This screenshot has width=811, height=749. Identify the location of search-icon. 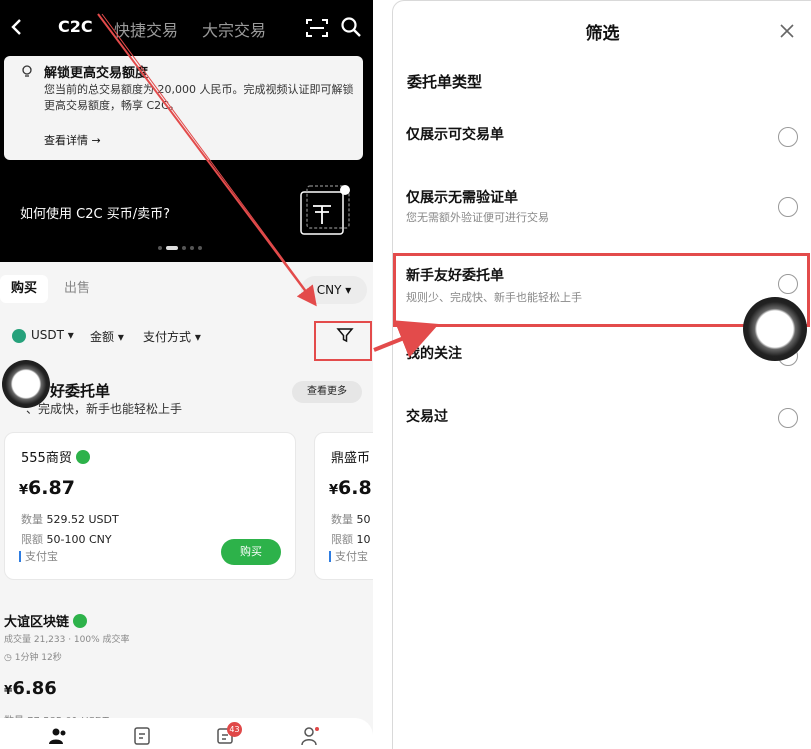
(351, 27).